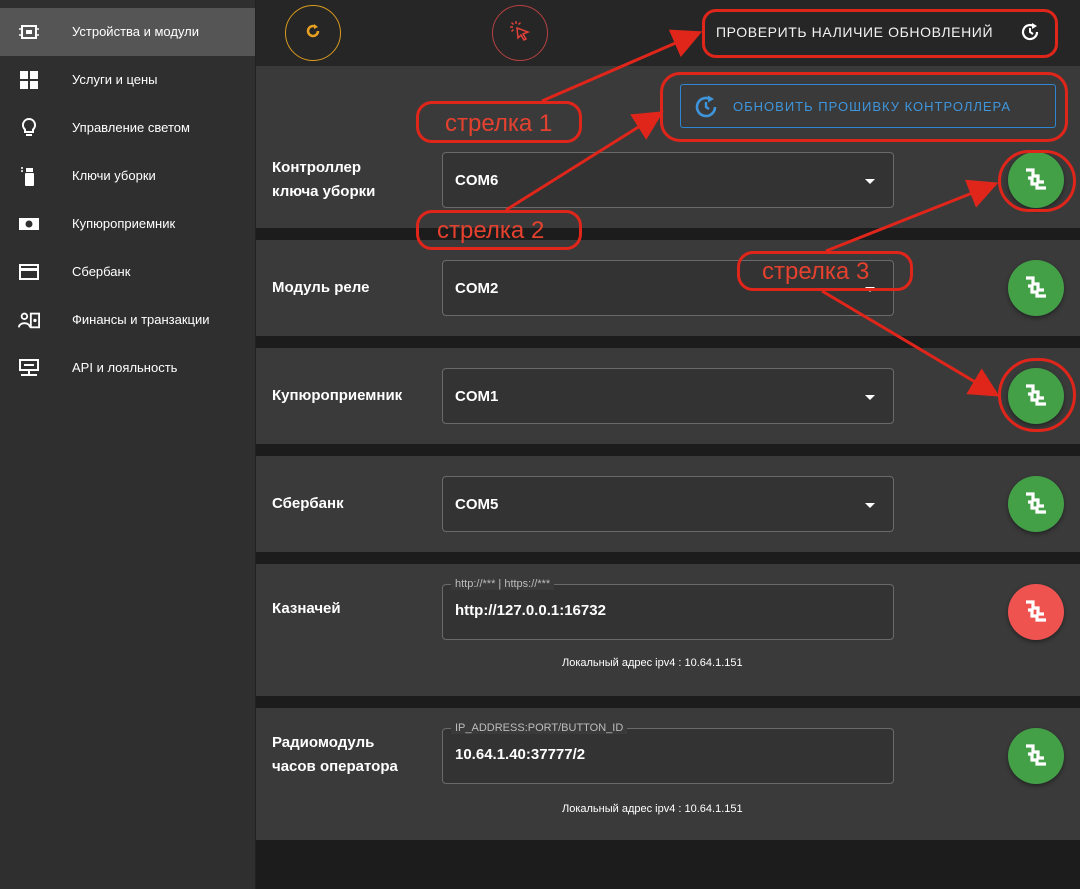  What do you see at coordinates (308, 503) in the screenshot?
I see `device-label: Сбербанк` at bounding box center [308, 503].